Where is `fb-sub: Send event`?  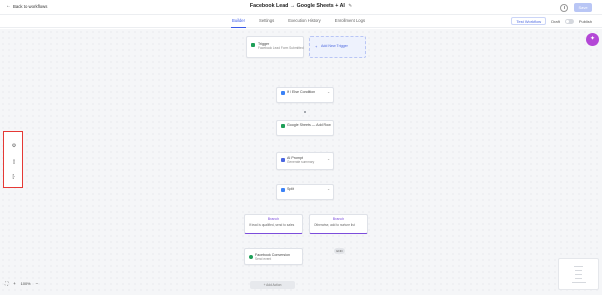
fb-sub: Send event is located at coordinates (263, 259).